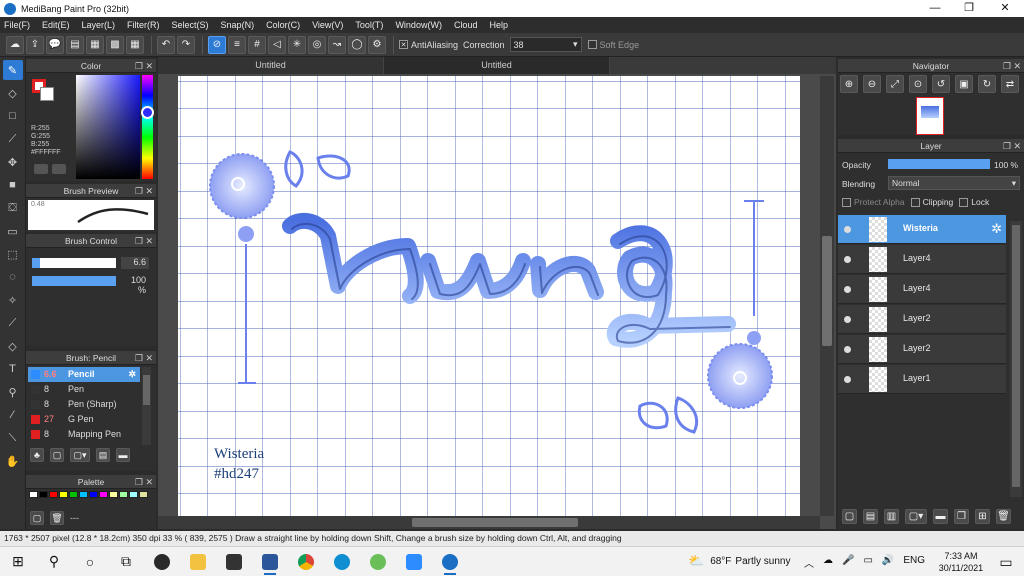 The height and width of the screenshot is (576, 1024). Describe the element at coordinates (126, 562) in the screenshot. I see `task-view-icon: ⧉` at that location.